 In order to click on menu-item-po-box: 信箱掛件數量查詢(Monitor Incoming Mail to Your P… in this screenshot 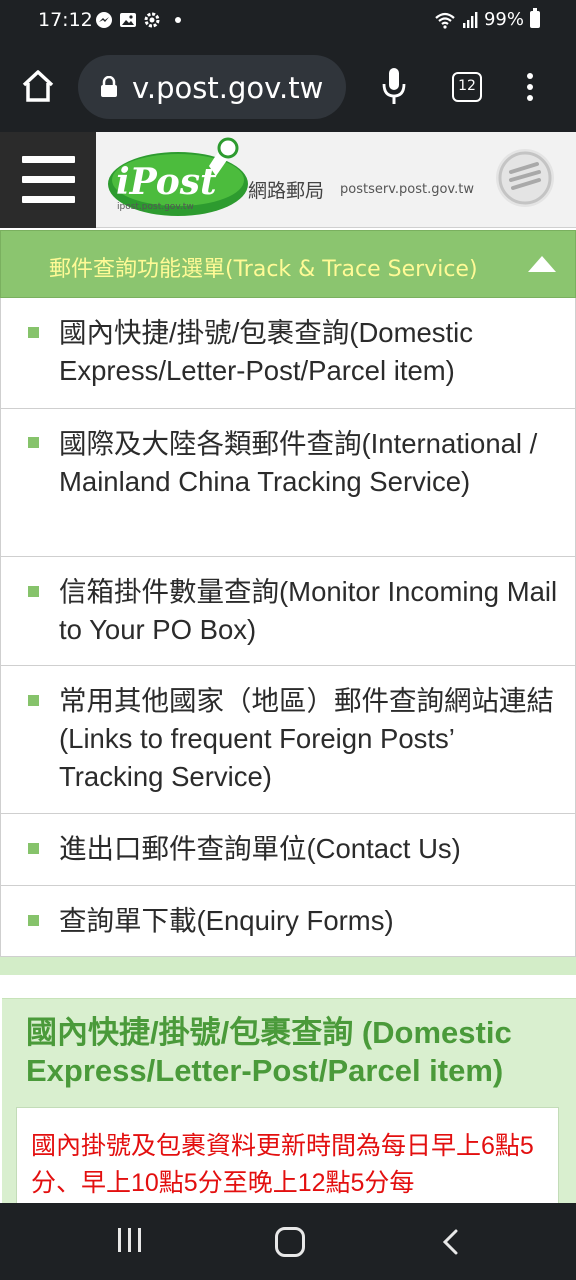, I will do `click(288, 611)`.